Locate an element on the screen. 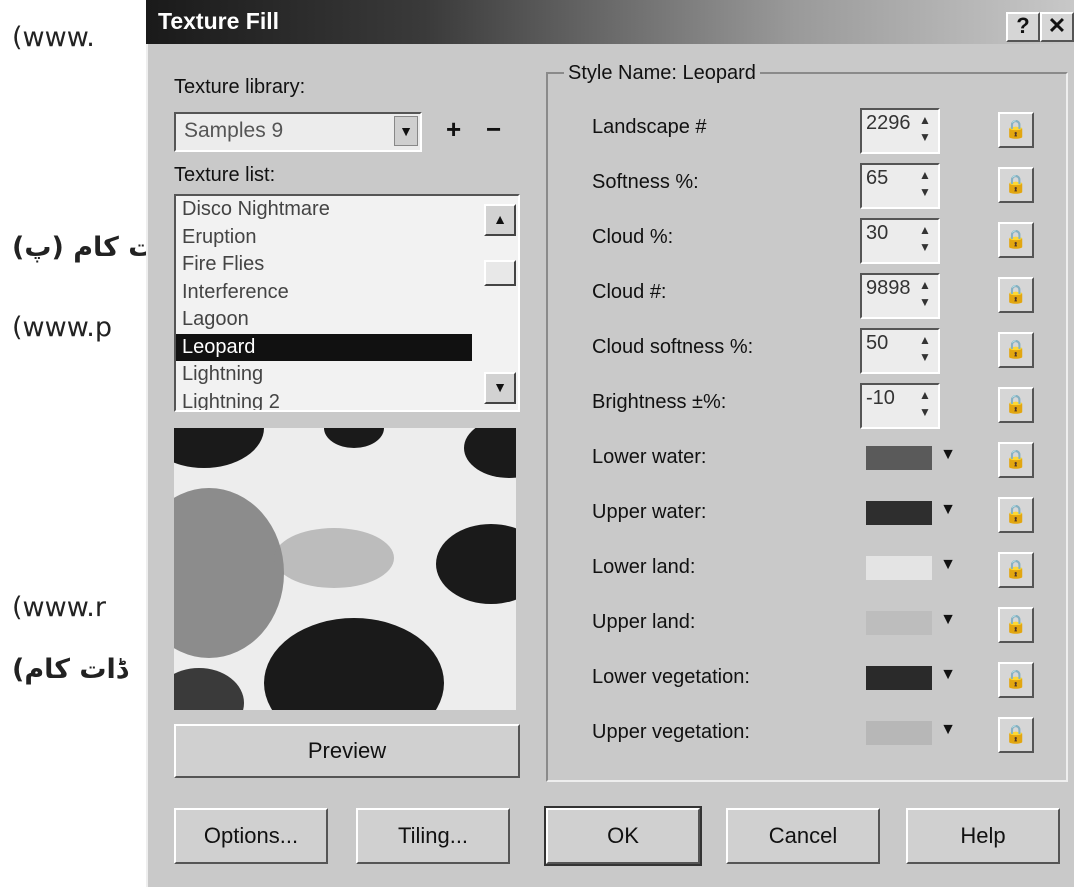  param-value: 65 is located at coordinates (877, 178).